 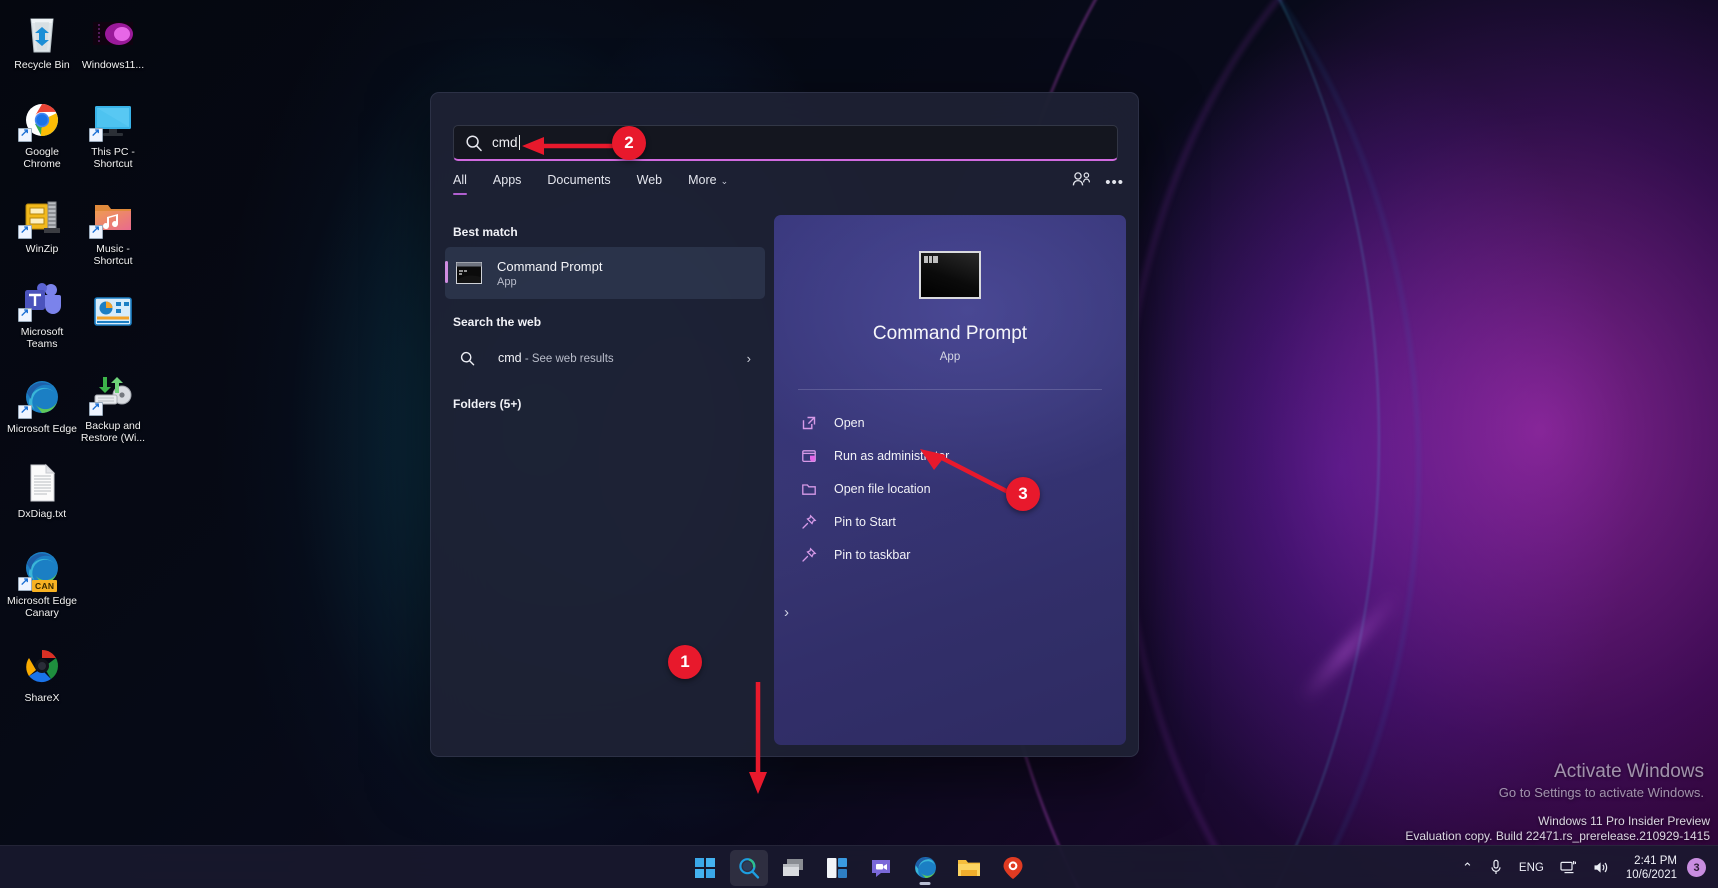 What do you see at coordinates (42, 514) in the screenshot?
I see `desktop-icon-label: DxDiag.txt` at bounding box center [42, 514].